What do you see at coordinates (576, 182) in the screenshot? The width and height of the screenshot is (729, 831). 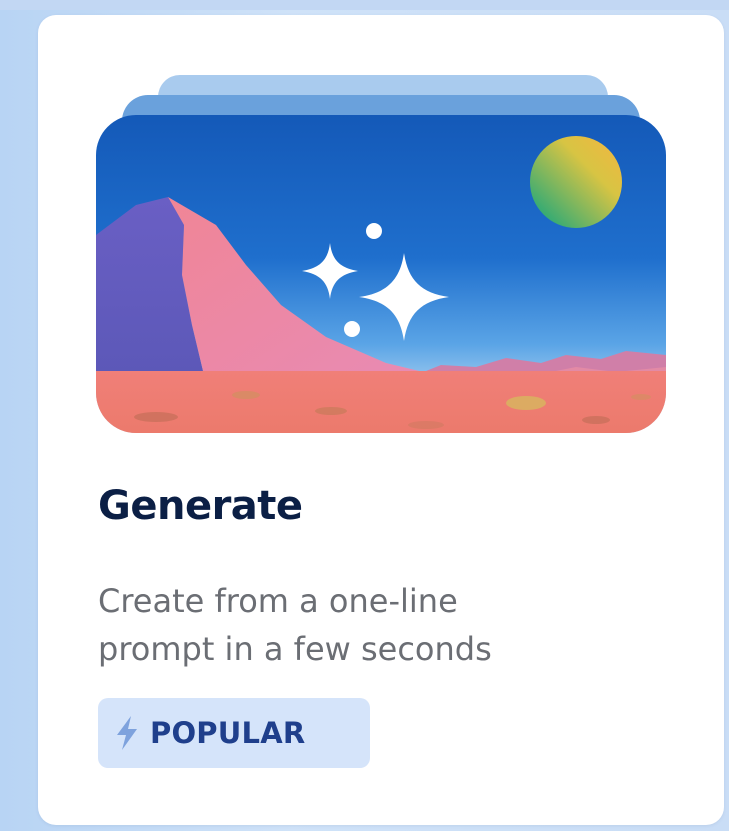 I see `sun-icon` at bounding box center [576, 182].